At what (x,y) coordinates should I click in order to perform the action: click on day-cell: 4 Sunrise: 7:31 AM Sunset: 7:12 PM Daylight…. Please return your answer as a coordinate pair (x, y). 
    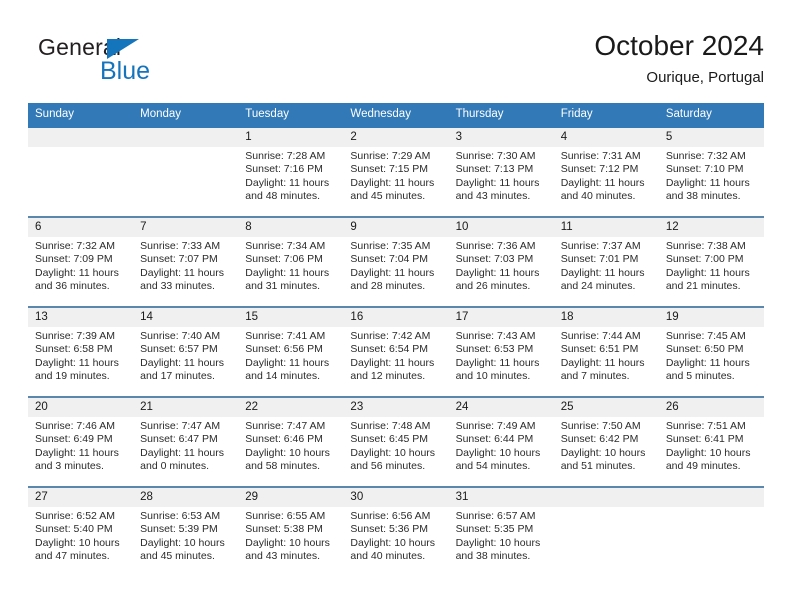
    Looking at the image, I should click on (606, 171).